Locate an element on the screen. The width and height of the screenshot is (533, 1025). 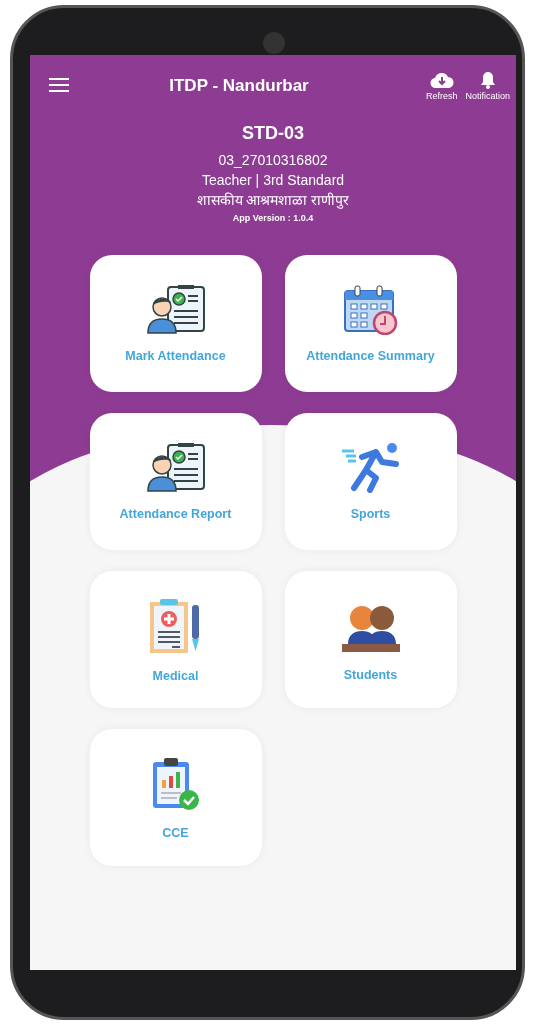
calendar-clock-icon is located at coordinates (370, 309).